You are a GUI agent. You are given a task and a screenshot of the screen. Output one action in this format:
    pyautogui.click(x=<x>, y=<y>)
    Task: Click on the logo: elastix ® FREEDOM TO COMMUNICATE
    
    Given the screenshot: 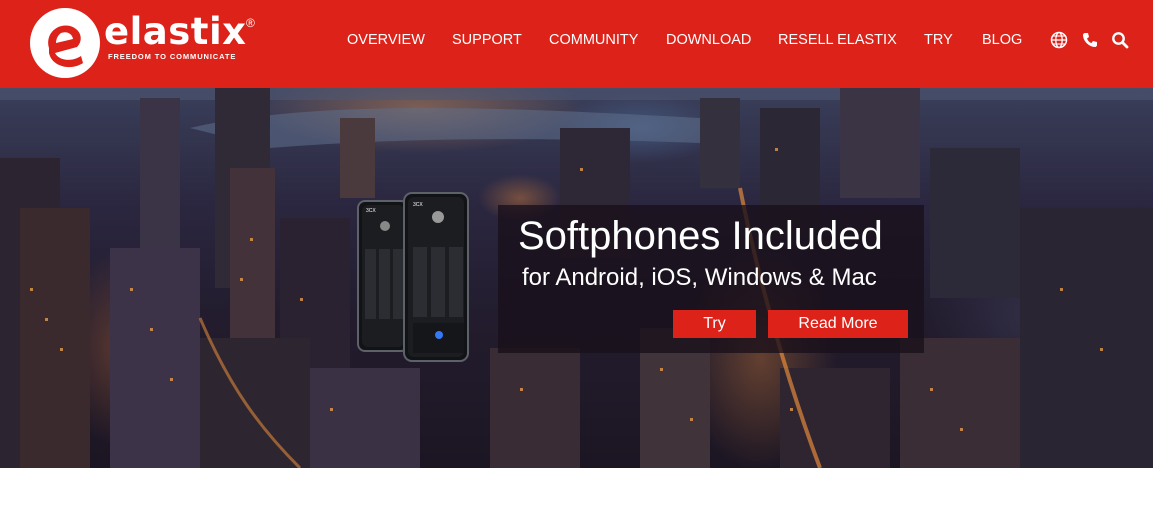 What is the action you would take?
    pyautogui.click(x=148, y=43)
    